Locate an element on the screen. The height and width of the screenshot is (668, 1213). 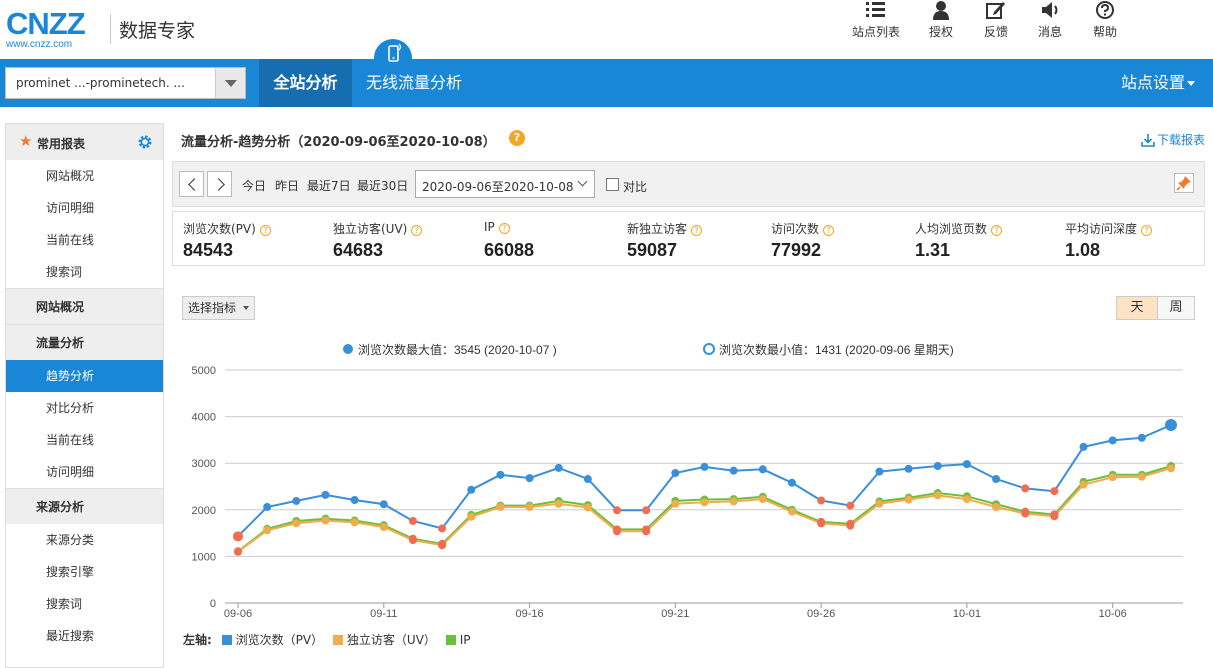
compare-label: 对比 is located at coordinates (635, 186).